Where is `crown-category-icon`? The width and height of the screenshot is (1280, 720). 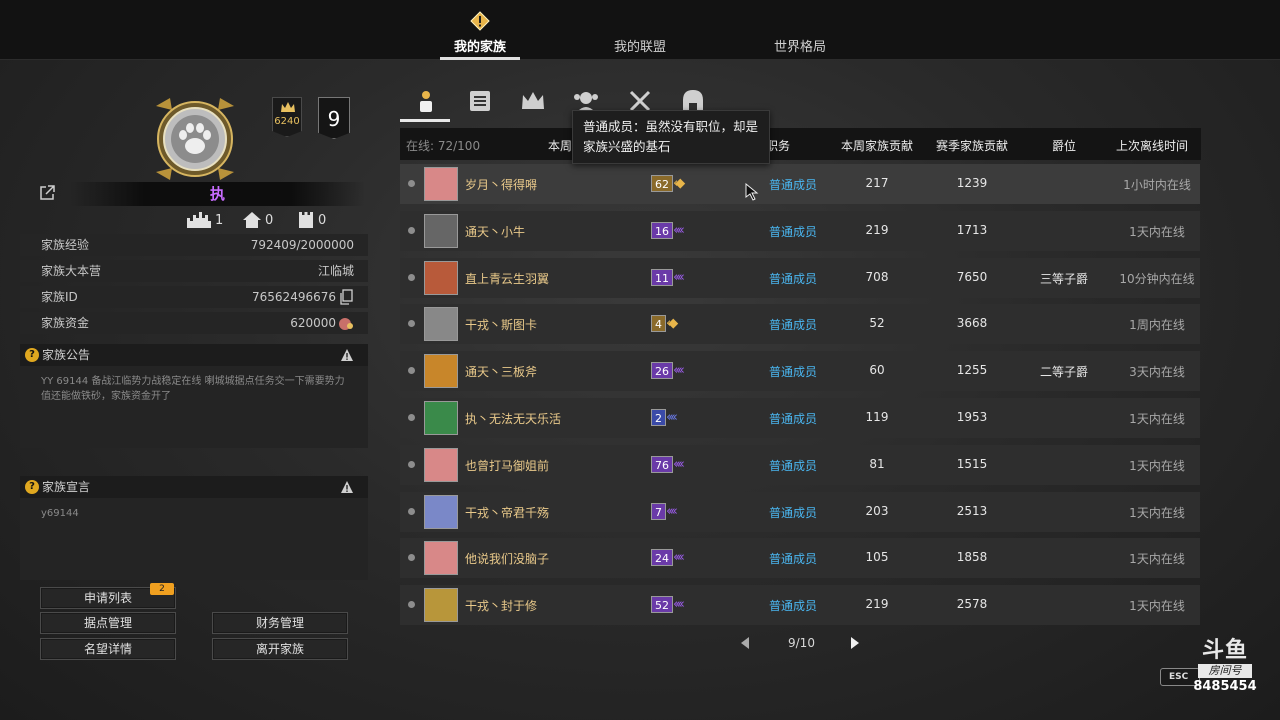
crown-category-icon is located at coordinates (533, 101).